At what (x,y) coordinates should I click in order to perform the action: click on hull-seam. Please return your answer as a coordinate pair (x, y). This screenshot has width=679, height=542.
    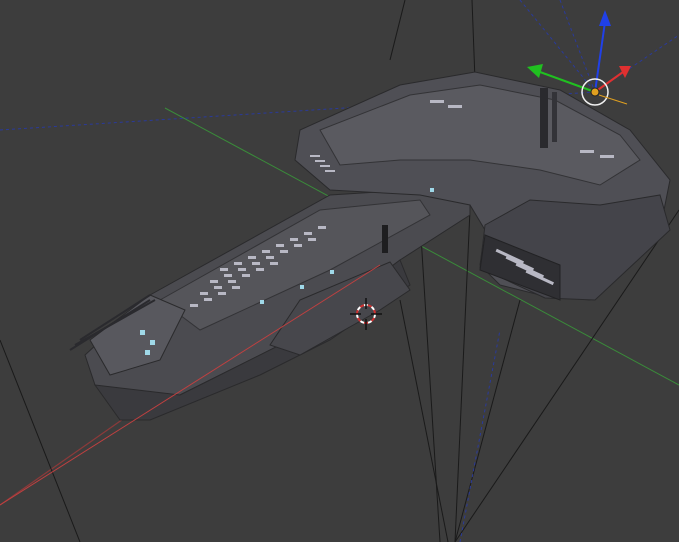
    Looking at the image, I should click on (385, 239).